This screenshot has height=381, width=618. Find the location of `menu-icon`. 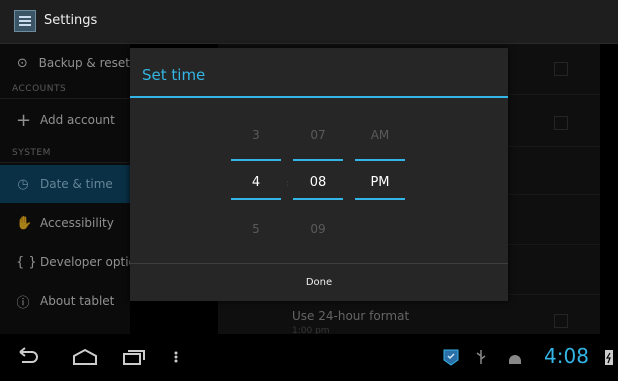

menu-icon is located at coordinates (176, 357).